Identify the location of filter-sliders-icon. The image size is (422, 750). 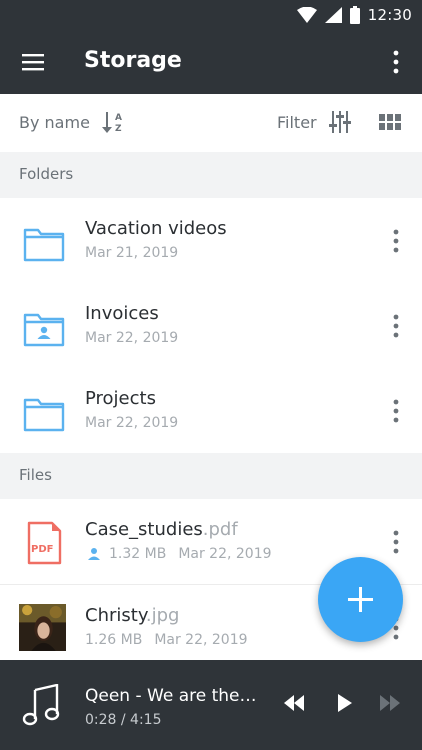
(339, 122).